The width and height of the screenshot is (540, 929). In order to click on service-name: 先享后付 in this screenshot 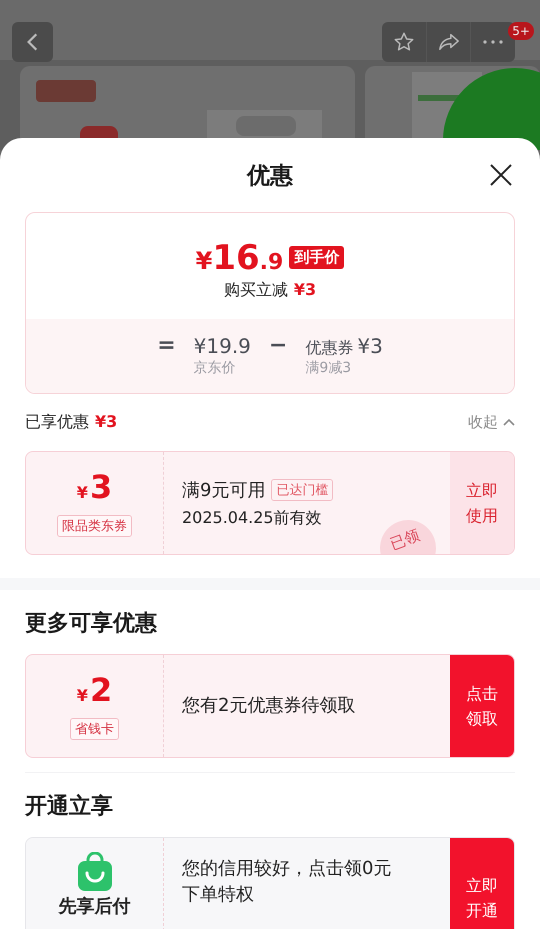, I will do `click(94, 906)`.